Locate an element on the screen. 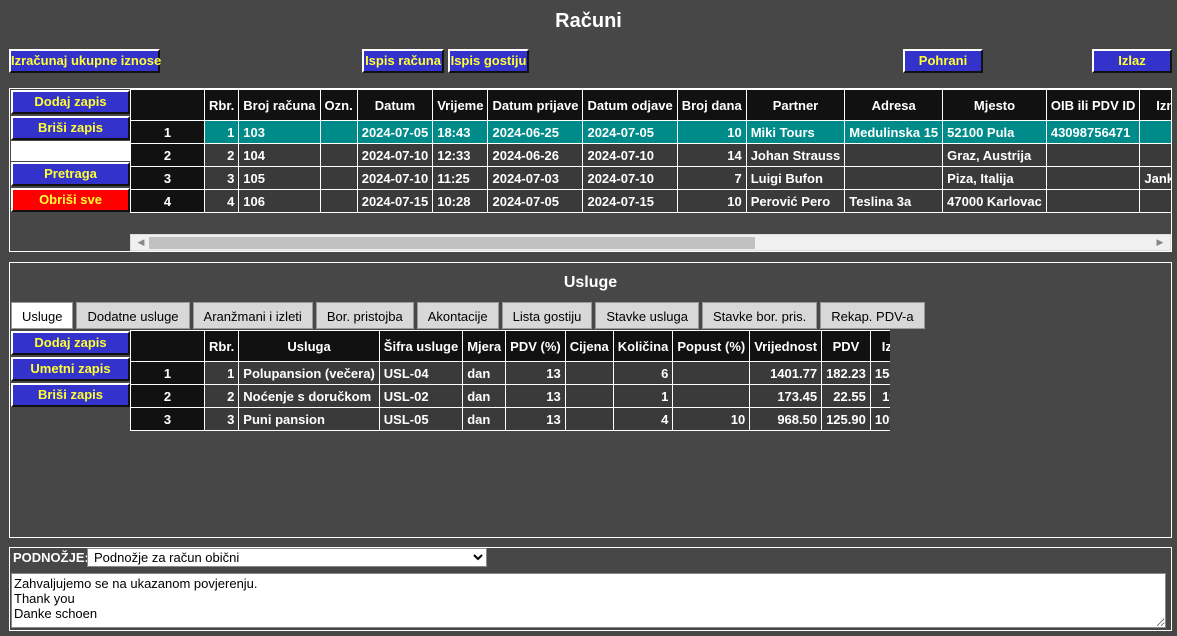  invoices-column-header: Datum is located at coordinates (395, 105).